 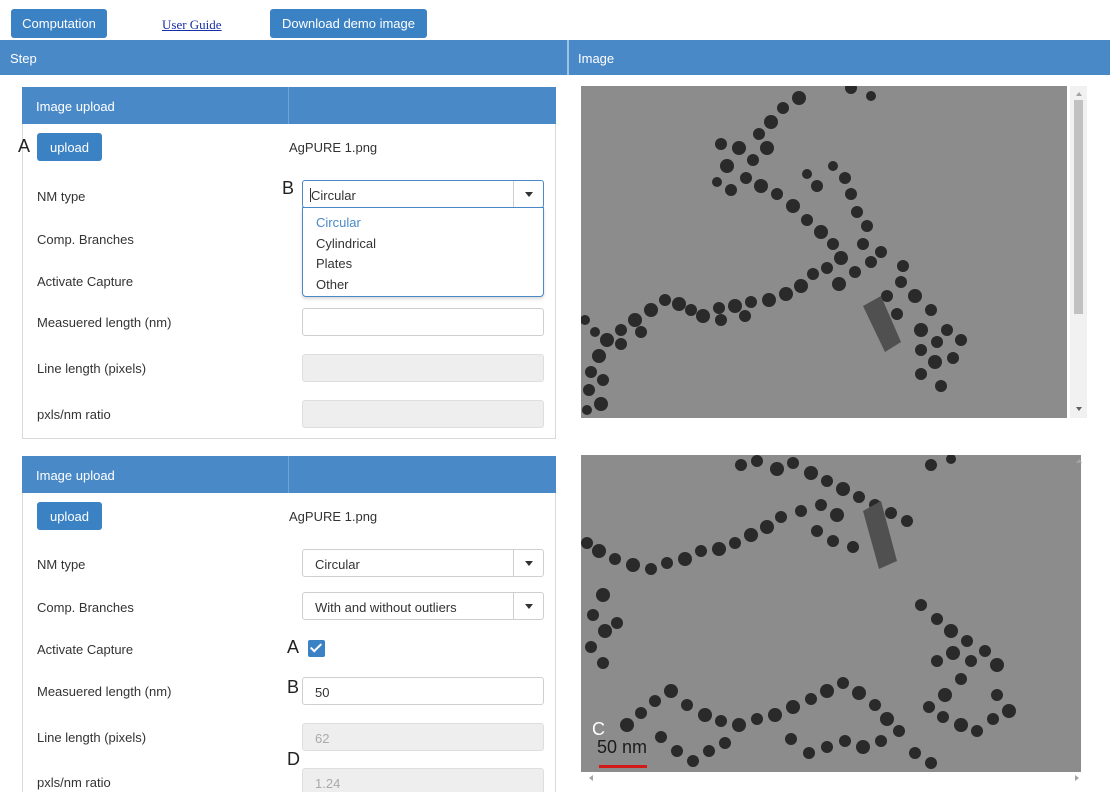 I want to click on comp-branches-select-2: With and without outliers, so click(x=423, y=606).